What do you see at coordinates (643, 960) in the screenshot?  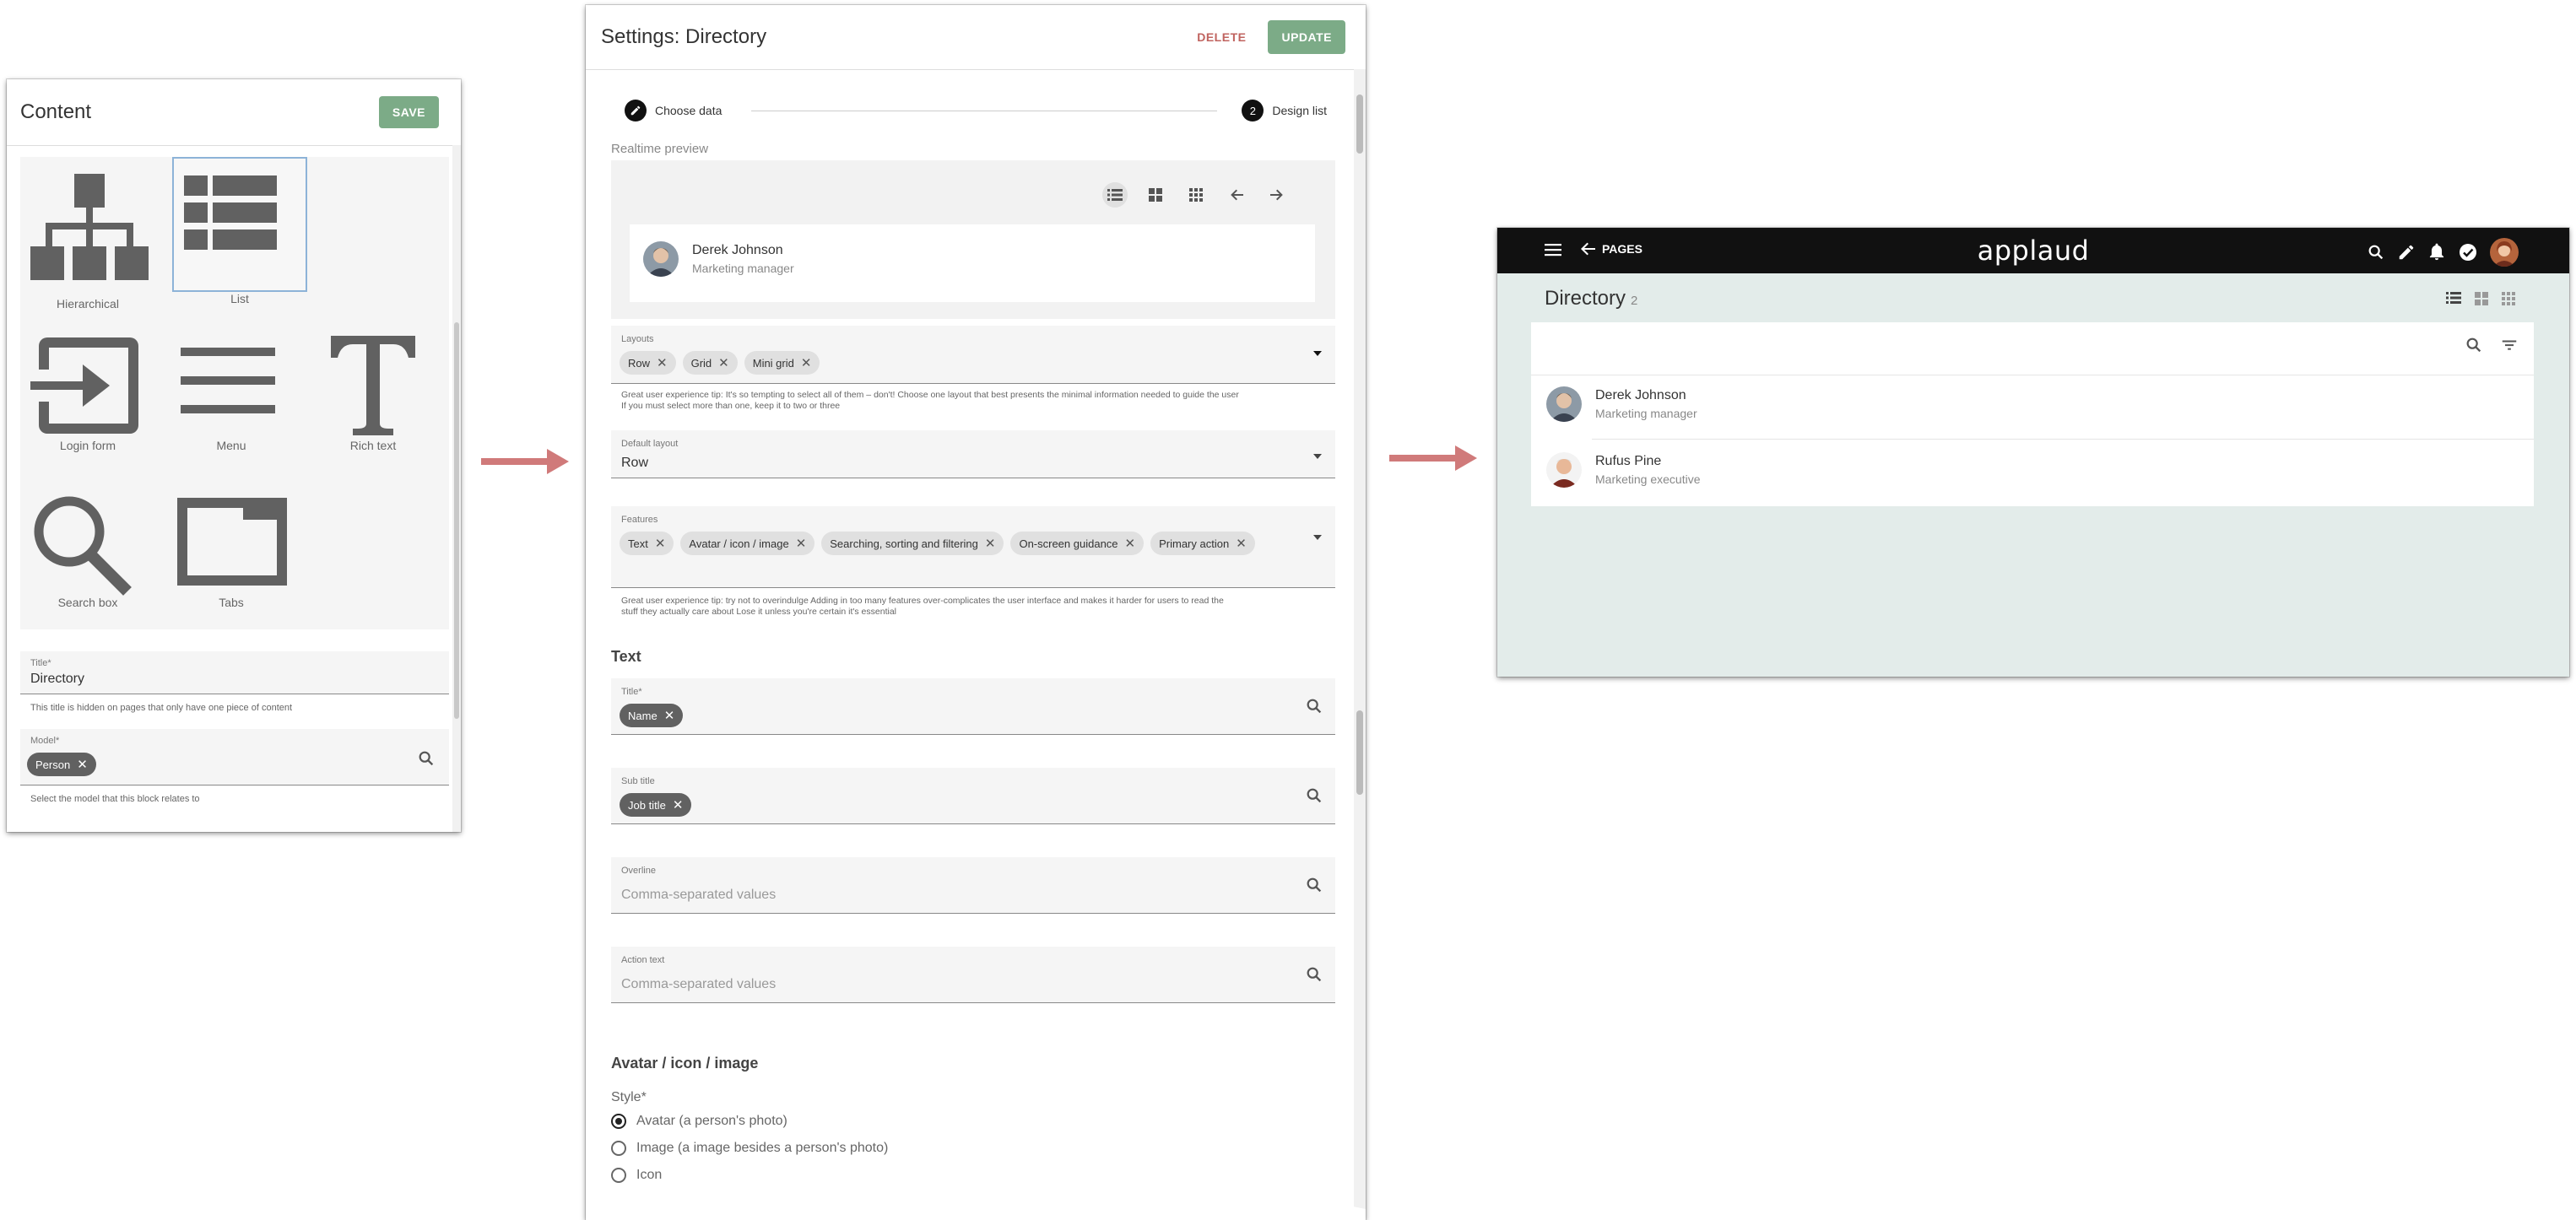 I see `field-label: Action text` at bounding box center [643, 960].